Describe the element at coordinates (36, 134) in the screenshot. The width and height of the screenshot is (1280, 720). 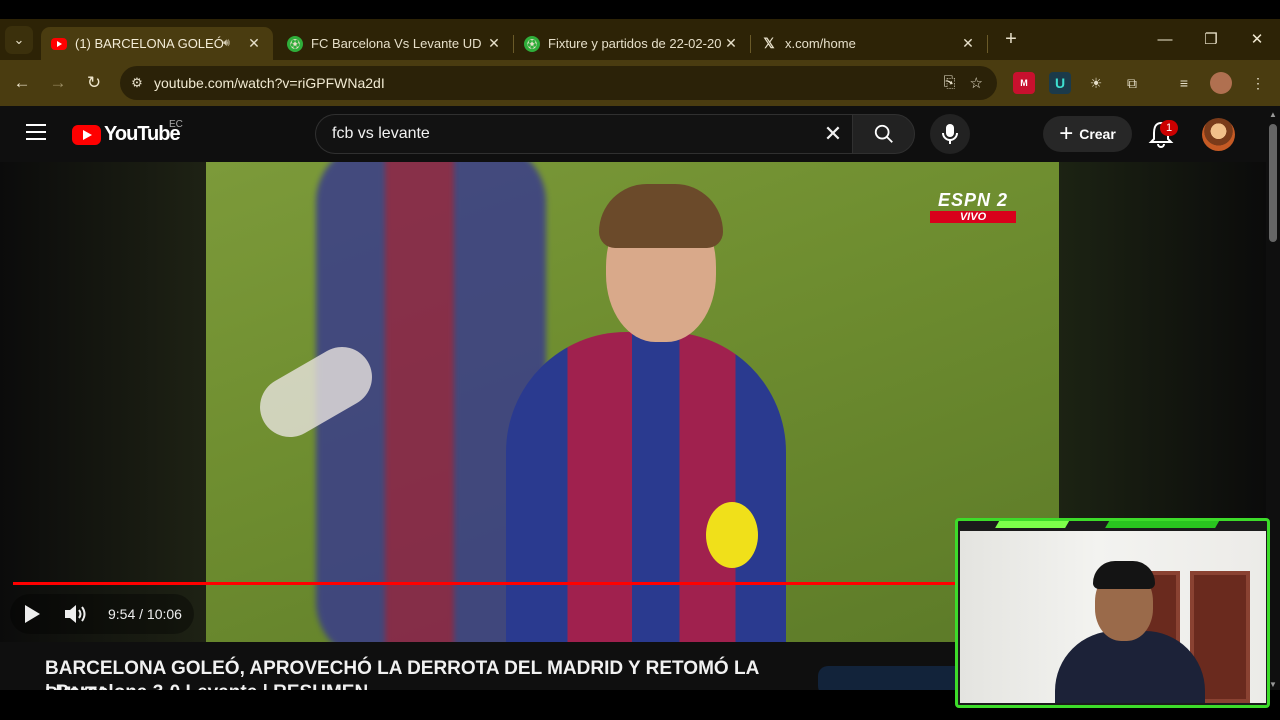
I see `hamburger-menu-icon` at that location.